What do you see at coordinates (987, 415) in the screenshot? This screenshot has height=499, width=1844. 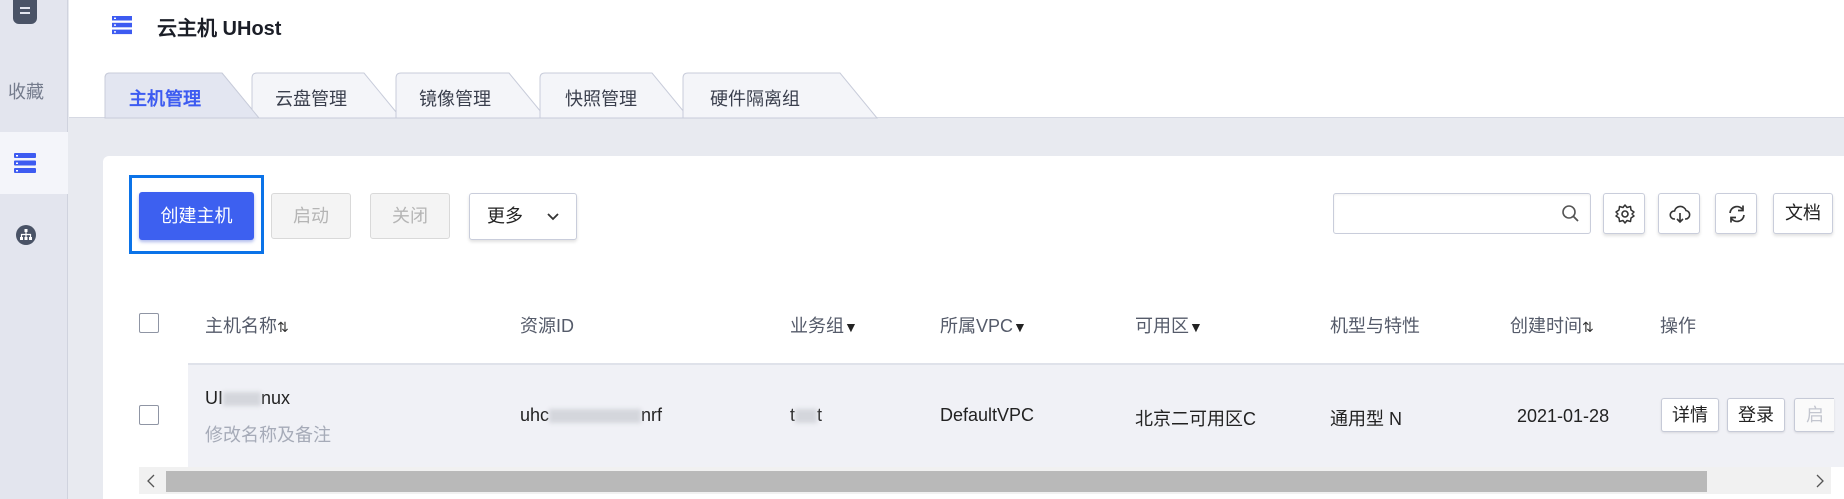 I see `vpc-name: DefaultVPC` at bounding box center [987, 415].